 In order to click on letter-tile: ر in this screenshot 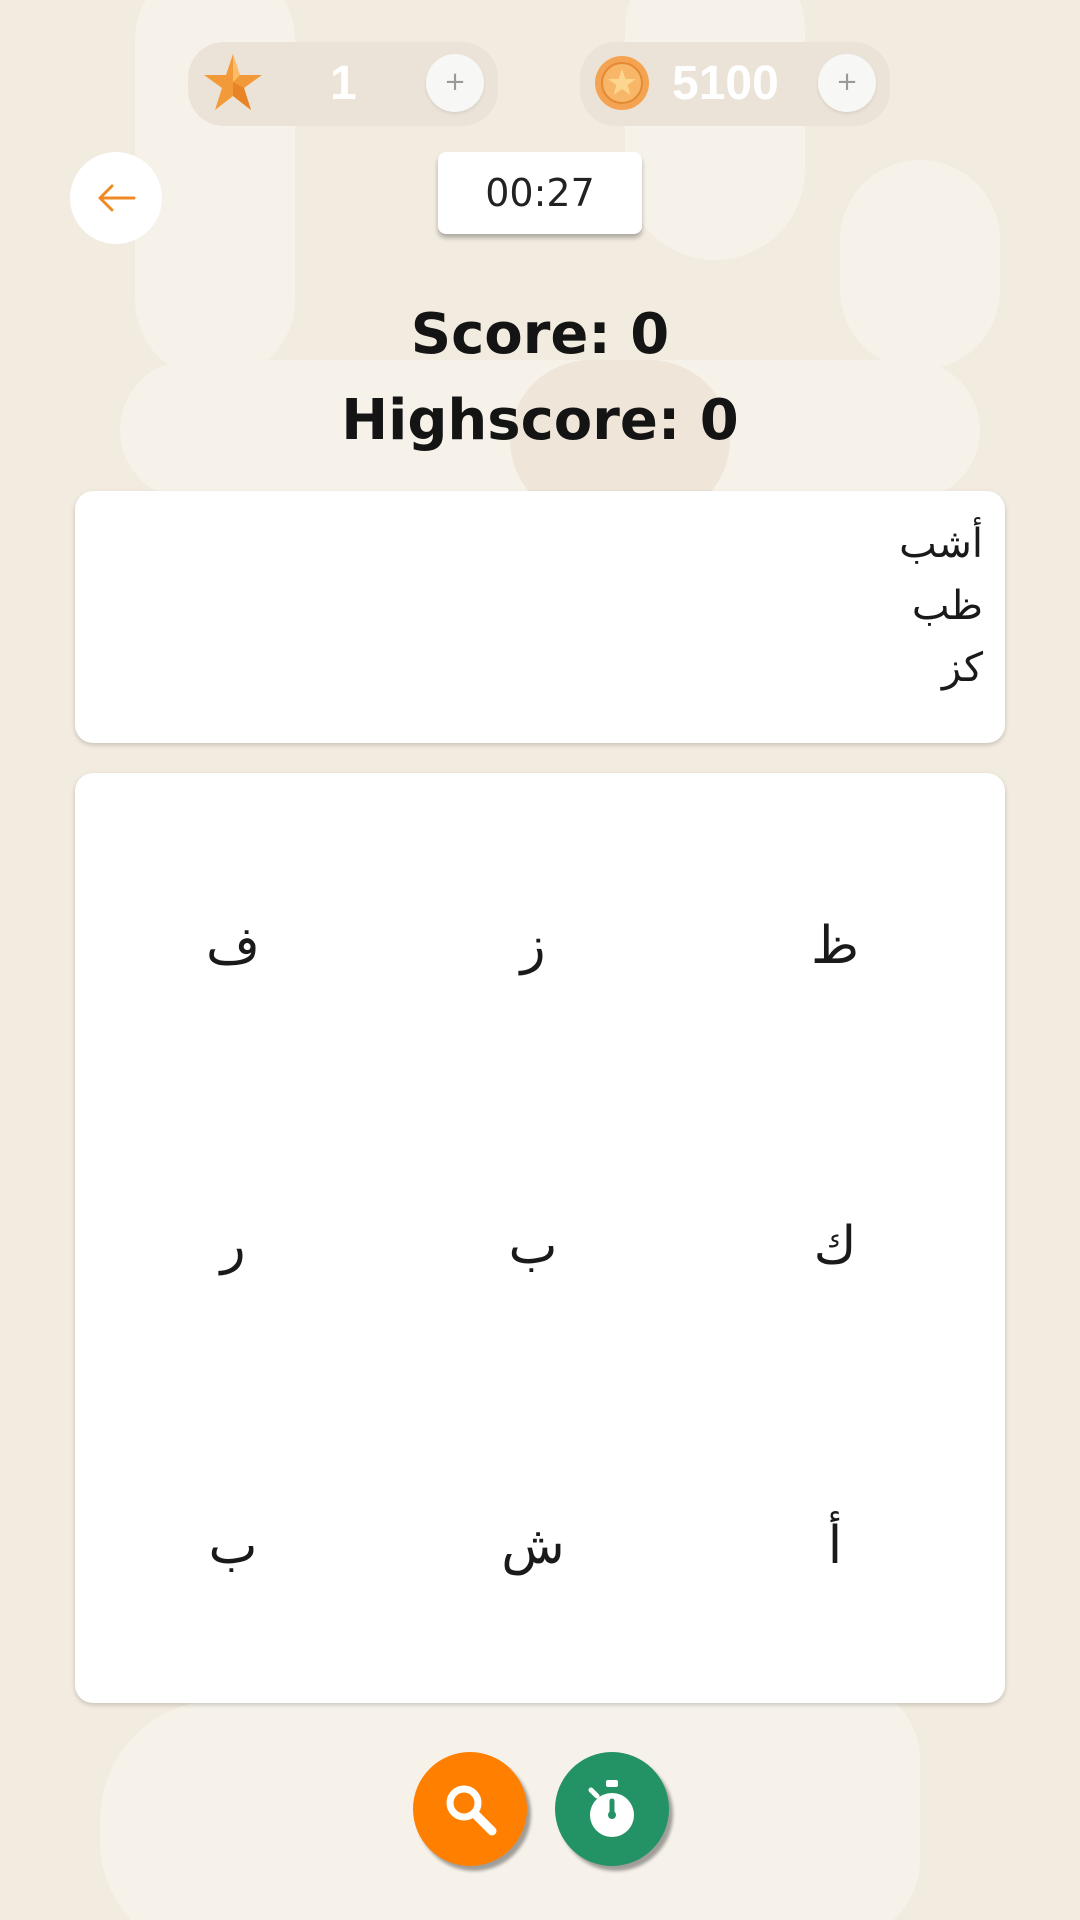, I will do `click(233, 1246)`.